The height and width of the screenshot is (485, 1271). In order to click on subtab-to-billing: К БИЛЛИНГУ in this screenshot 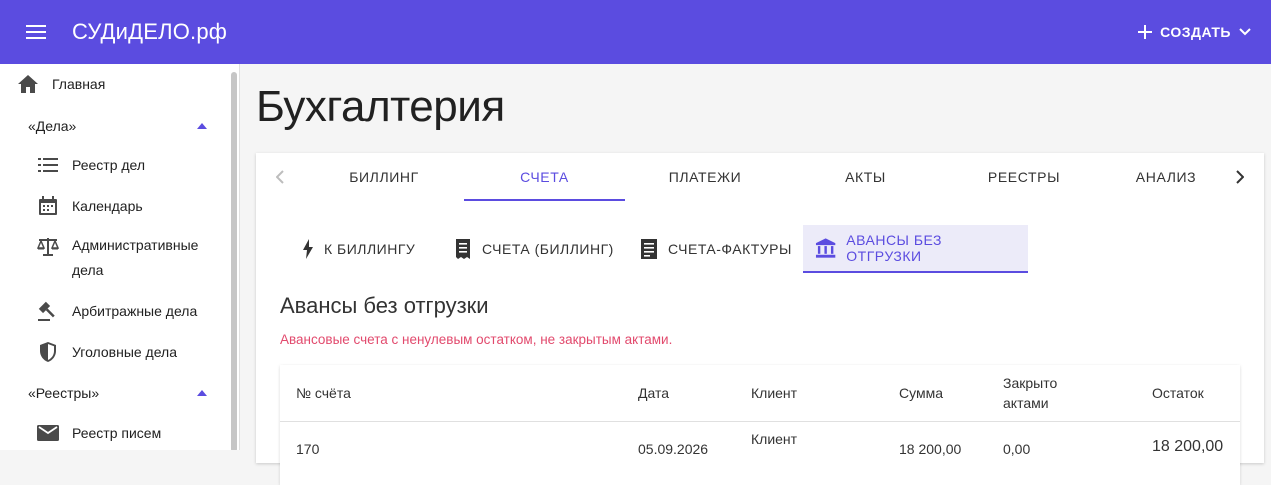, I will do `click(358, 249)`.